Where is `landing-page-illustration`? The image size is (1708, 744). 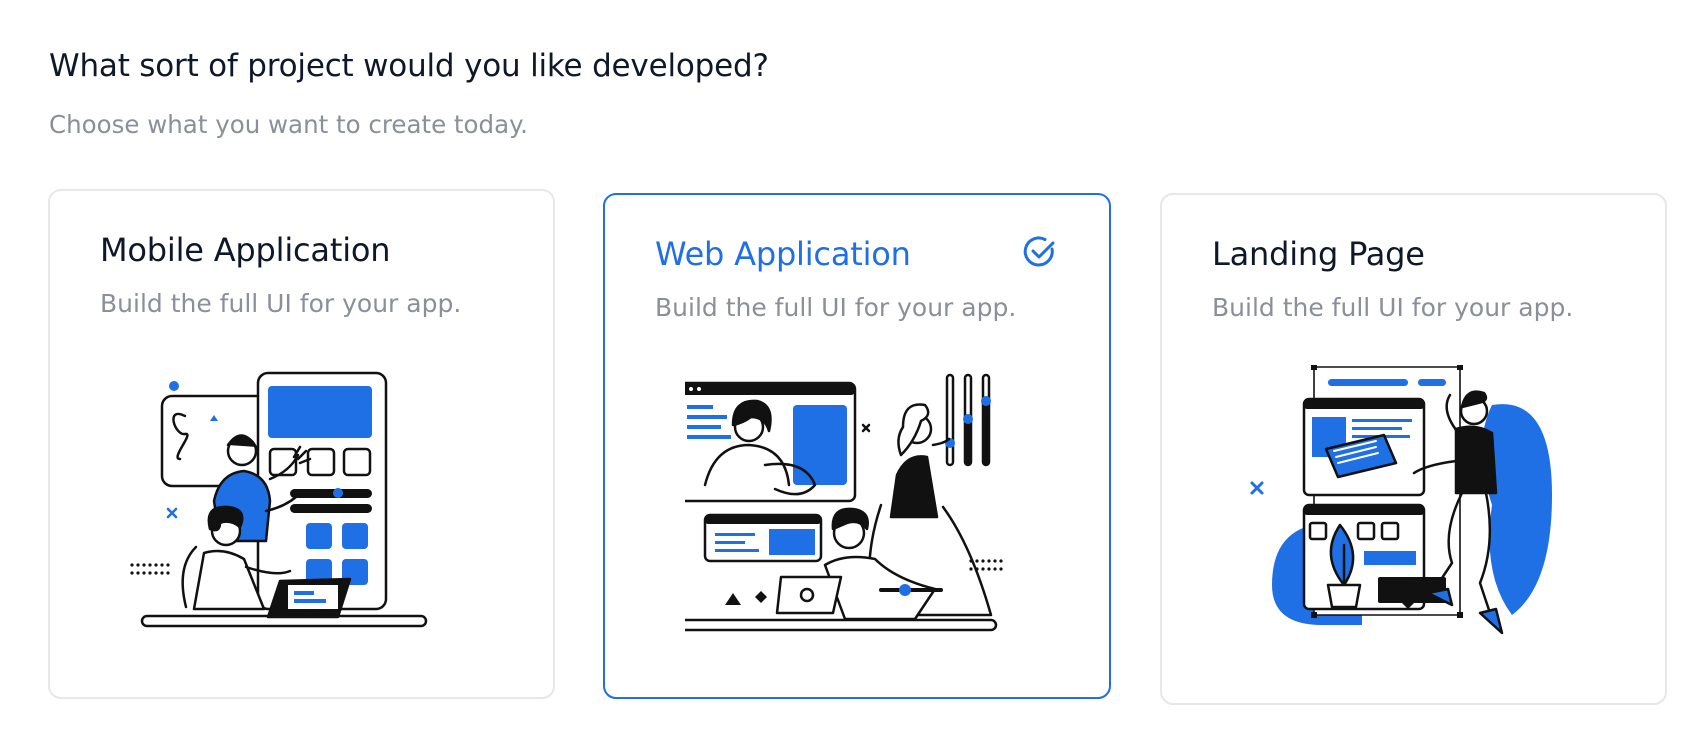
landing-page-illustration is located at coordinates (1401, 500).